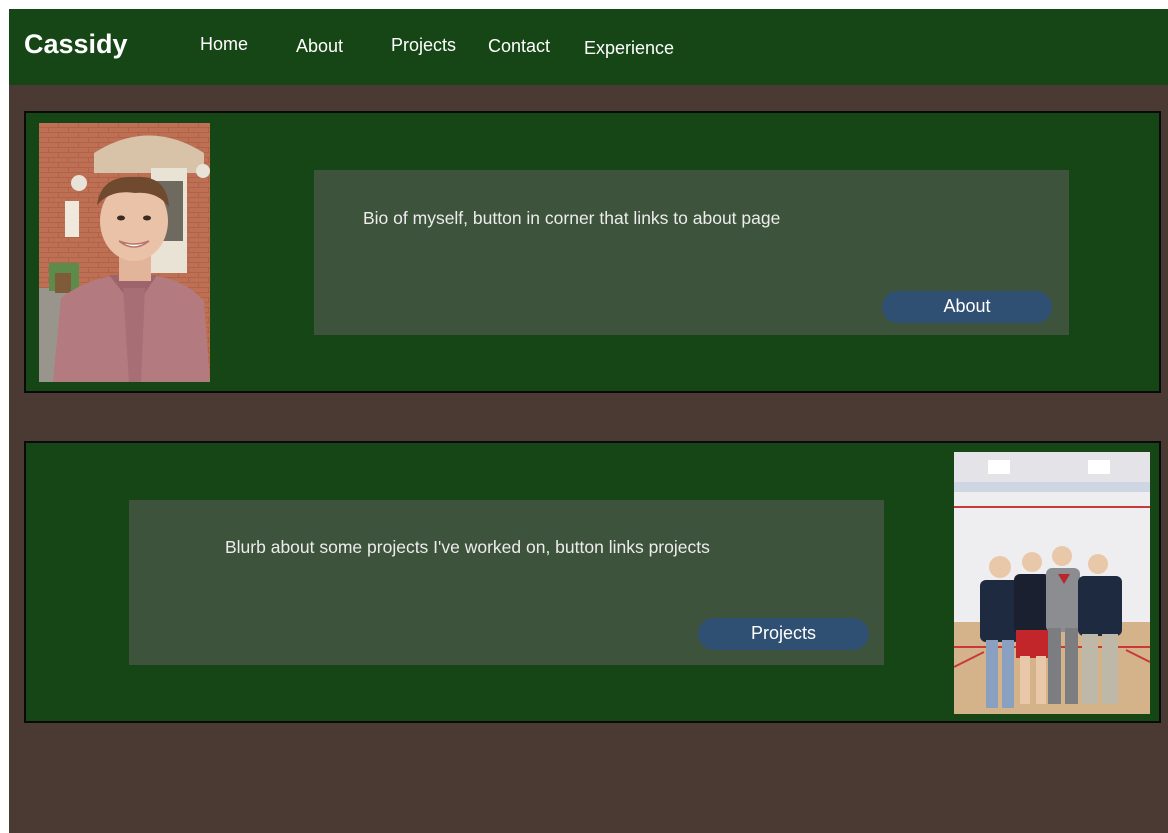 This screenshot has height=833, width=1168. I want to click on portrait-photo, so click(124, 252).